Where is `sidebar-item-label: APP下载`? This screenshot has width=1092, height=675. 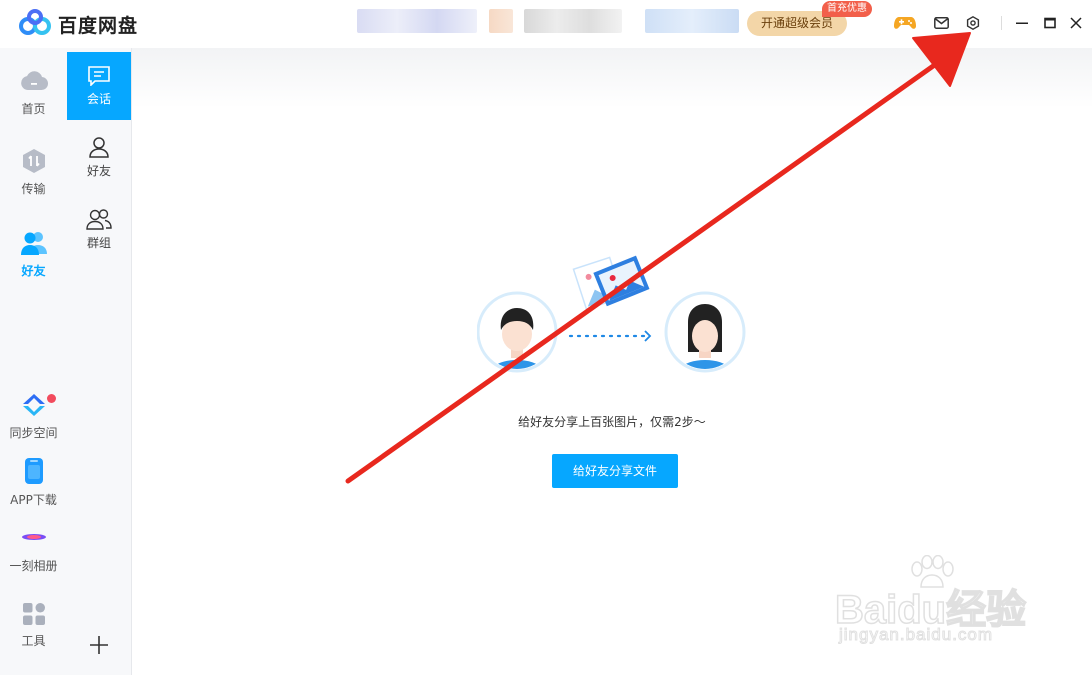 sidebar-item-label: APP下载 is located at coordinates (33, 500).